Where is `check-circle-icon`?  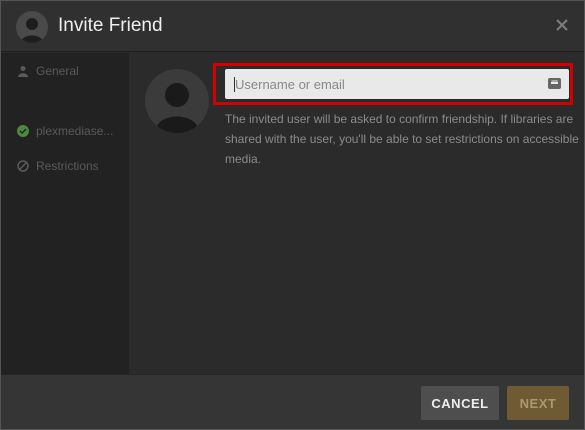
check-circle-icon is located at coordinates (23, 131).